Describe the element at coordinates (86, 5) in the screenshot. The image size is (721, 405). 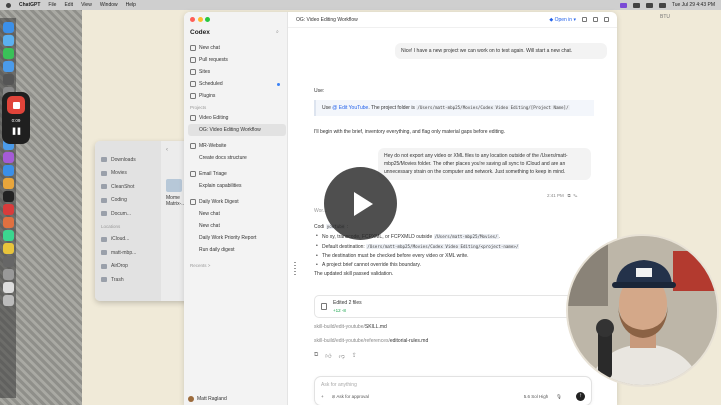
I see `menu-view: View` at that location.